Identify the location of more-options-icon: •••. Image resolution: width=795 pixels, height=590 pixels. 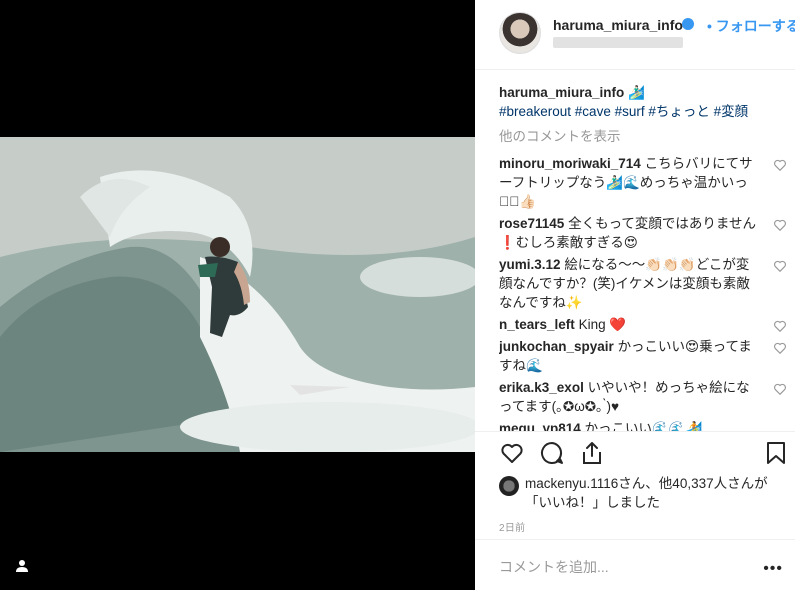
(773, 569).